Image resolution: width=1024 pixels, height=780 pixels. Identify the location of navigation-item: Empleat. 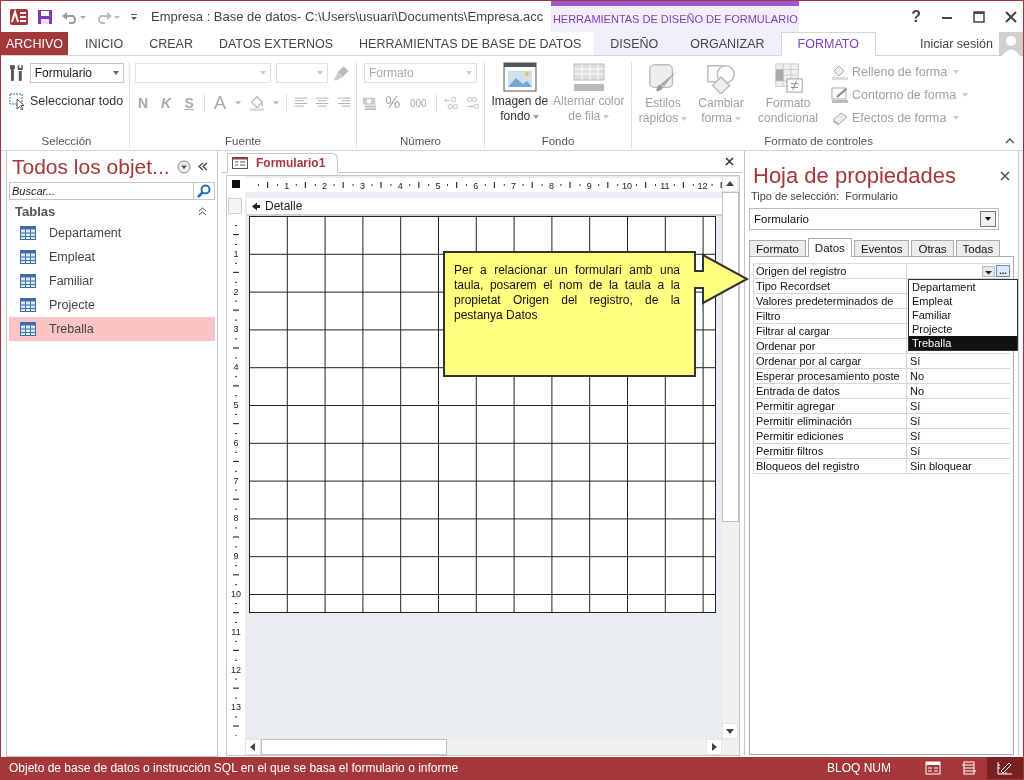
(112, 257).